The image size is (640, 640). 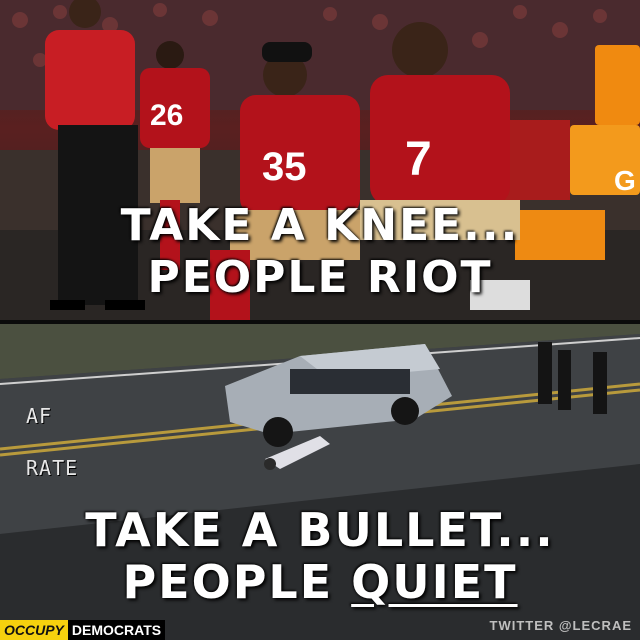 What do you see at coordinates (560, 625) in the screenshot?
I see `twitter-credit: TWITTER @LECRAE` at bounding box center [560, 625].